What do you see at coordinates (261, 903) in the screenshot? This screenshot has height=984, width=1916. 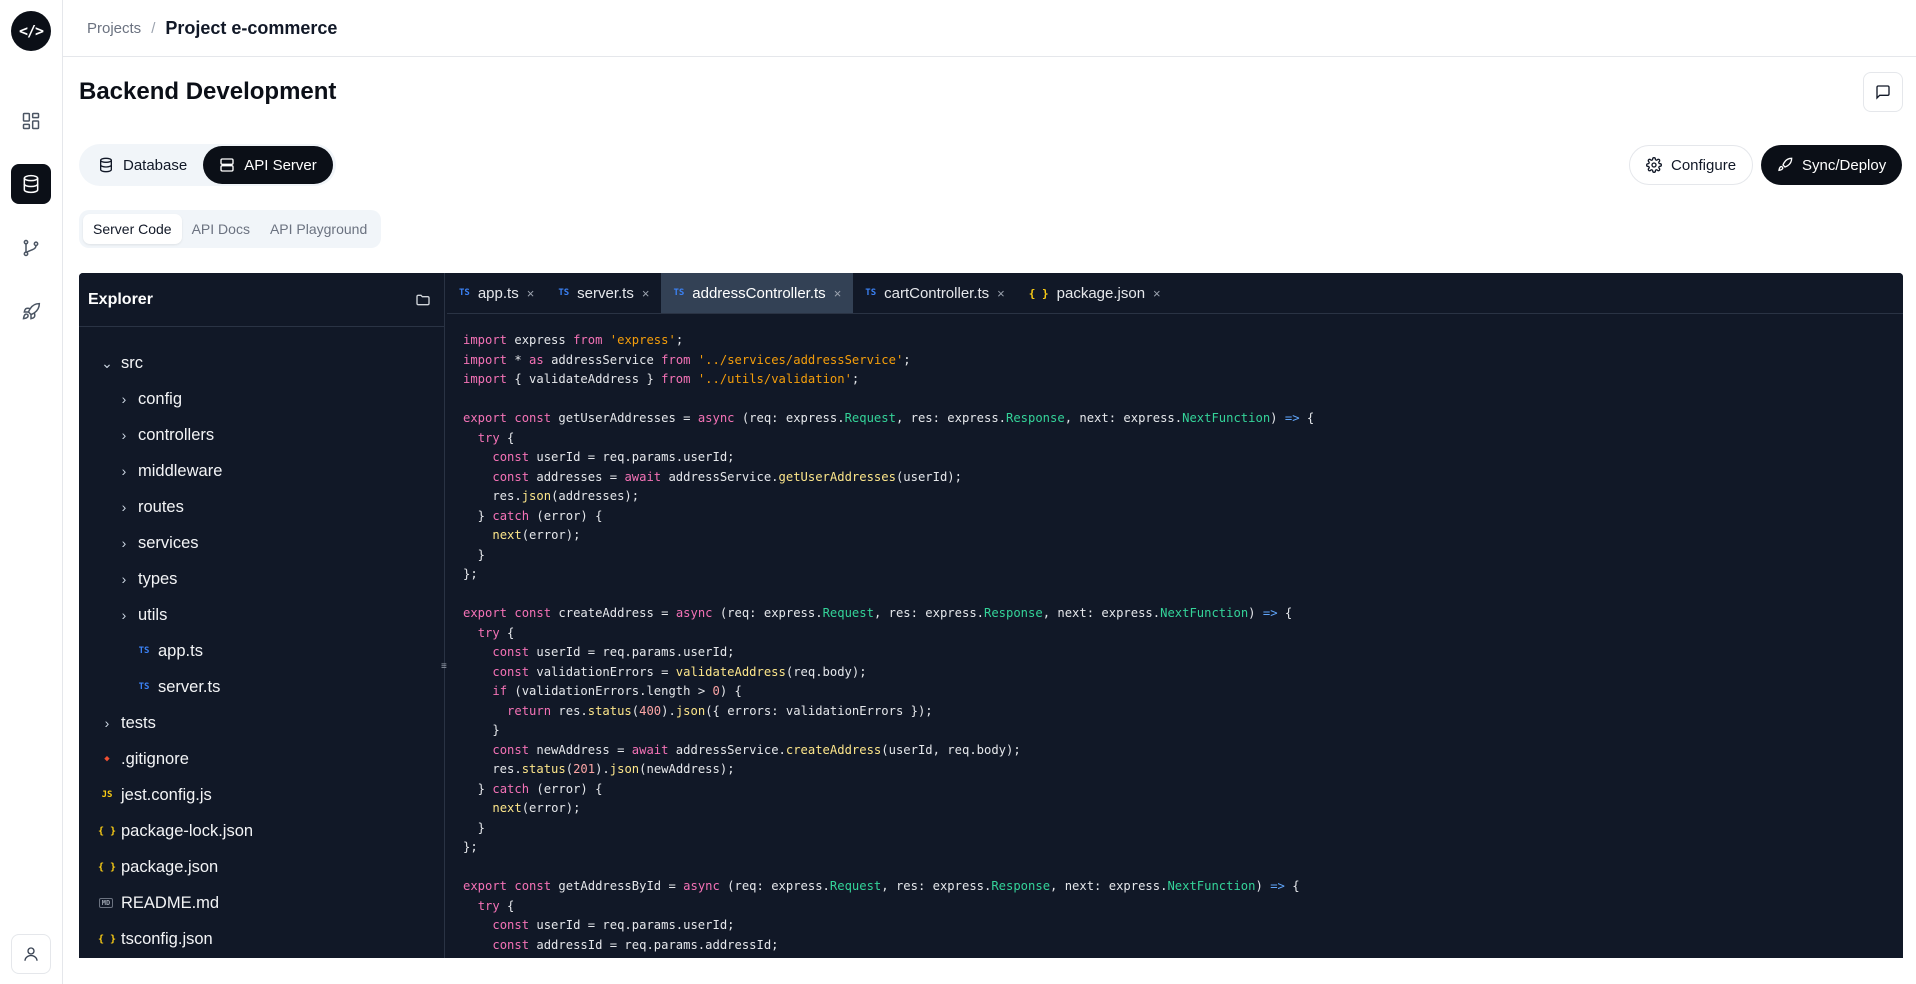 I see `tree-file: MD README.md` at bounding box center [261, 903].